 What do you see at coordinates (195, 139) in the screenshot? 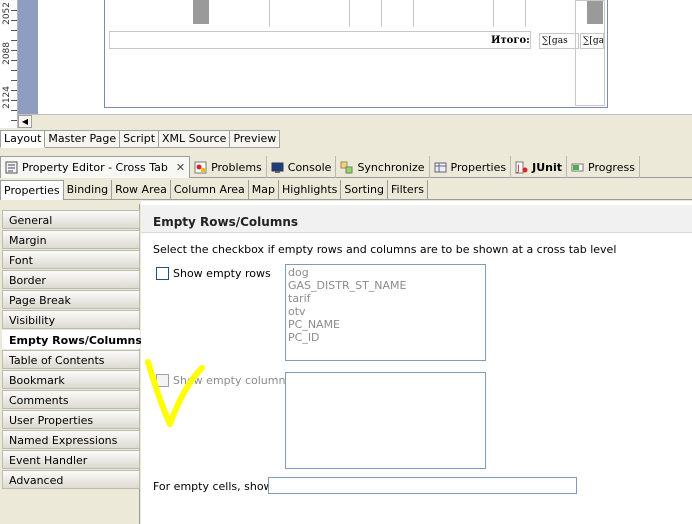
I see `tab-xml-source: XML Source` at bounding box center [195, 139].